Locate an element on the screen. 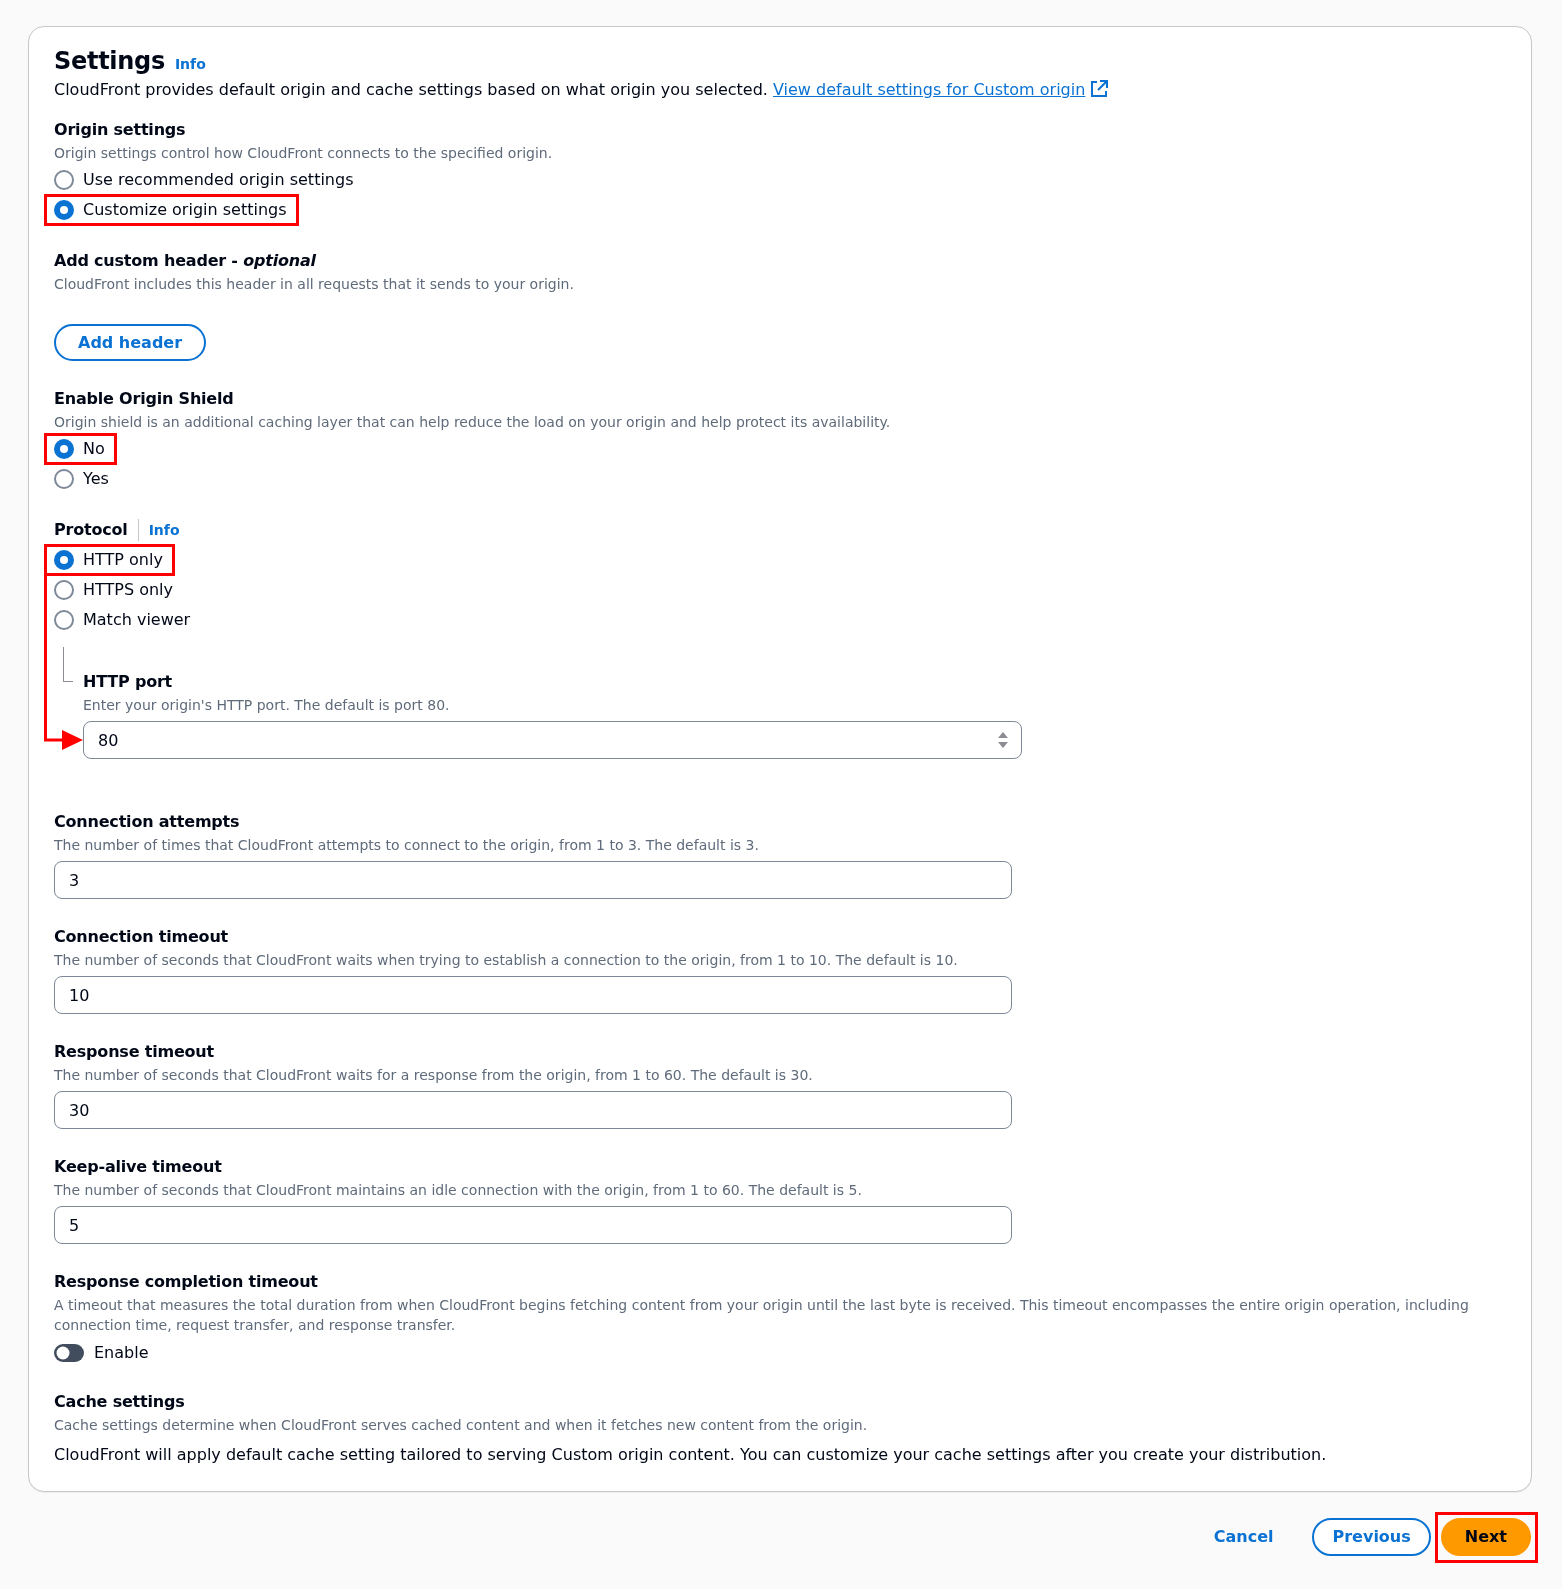 The width and height of the screenshot is (1562, 1589). page-title: Settings is located at coordinates (109, 61).